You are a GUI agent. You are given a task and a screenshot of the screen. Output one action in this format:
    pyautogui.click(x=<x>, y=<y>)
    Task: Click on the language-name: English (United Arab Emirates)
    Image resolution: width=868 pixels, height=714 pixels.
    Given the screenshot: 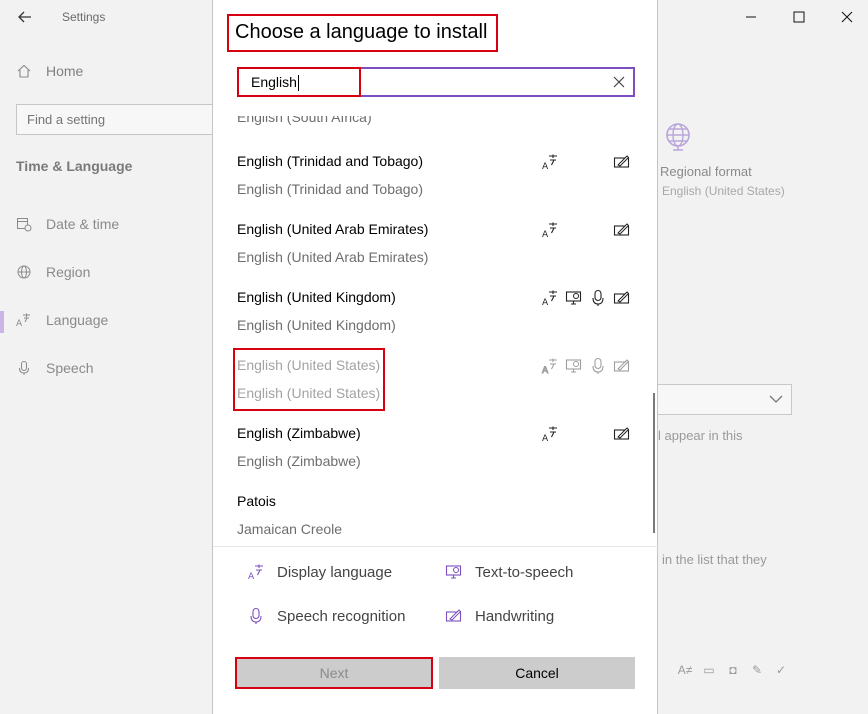 What is the action you would take?
    pyautogui.click(x=333, y=229)
    